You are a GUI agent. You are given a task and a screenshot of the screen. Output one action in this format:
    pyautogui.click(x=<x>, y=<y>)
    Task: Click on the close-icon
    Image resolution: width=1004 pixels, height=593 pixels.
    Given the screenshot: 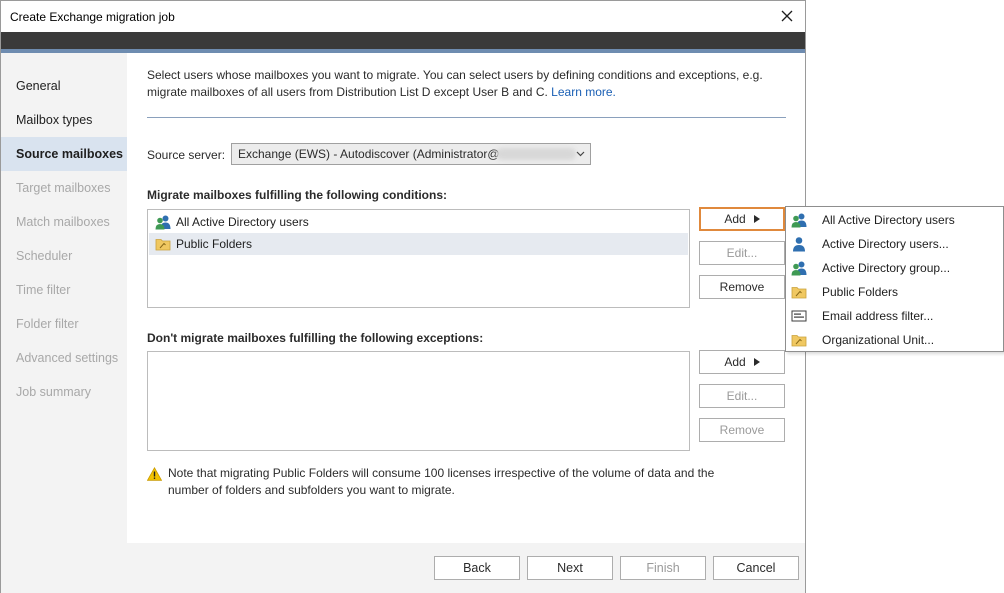 What is the action you would take?
    pyautogui.click(x=787, y=16)
    